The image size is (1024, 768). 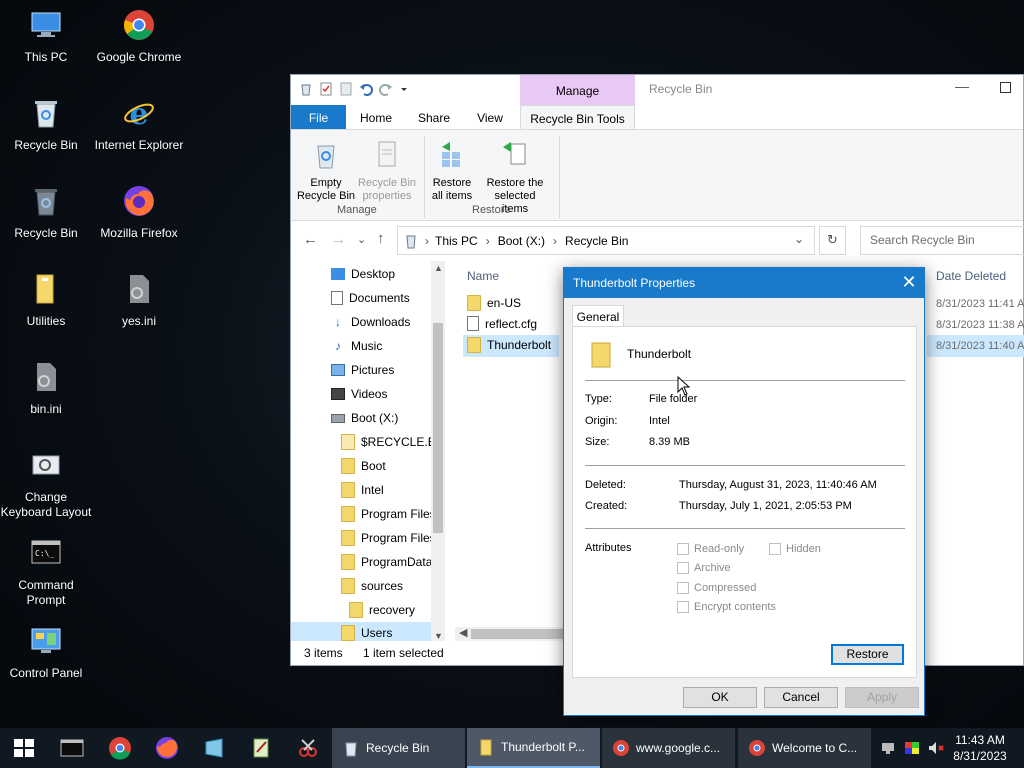 What do you see at coordinates (882, 697) in the screenshot?
I see `apply-button: Apply` at bounding box center [882, 697].